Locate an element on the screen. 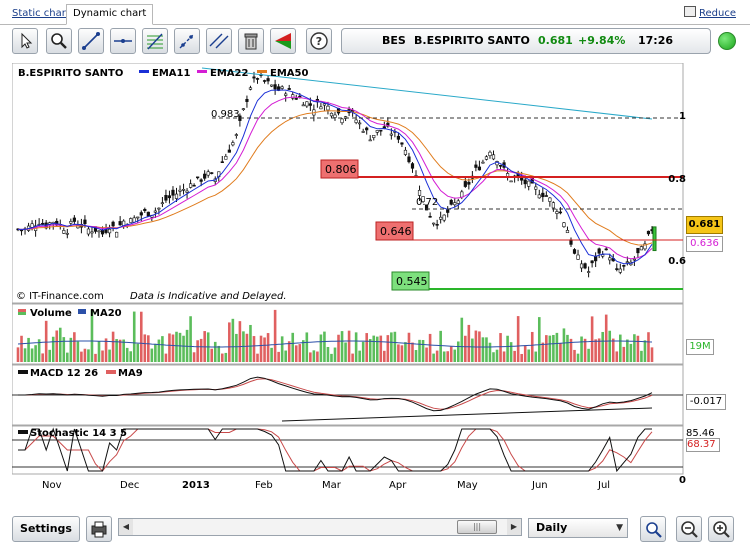  mid-level-label: 0.72 is located at coordinates (427, 202).